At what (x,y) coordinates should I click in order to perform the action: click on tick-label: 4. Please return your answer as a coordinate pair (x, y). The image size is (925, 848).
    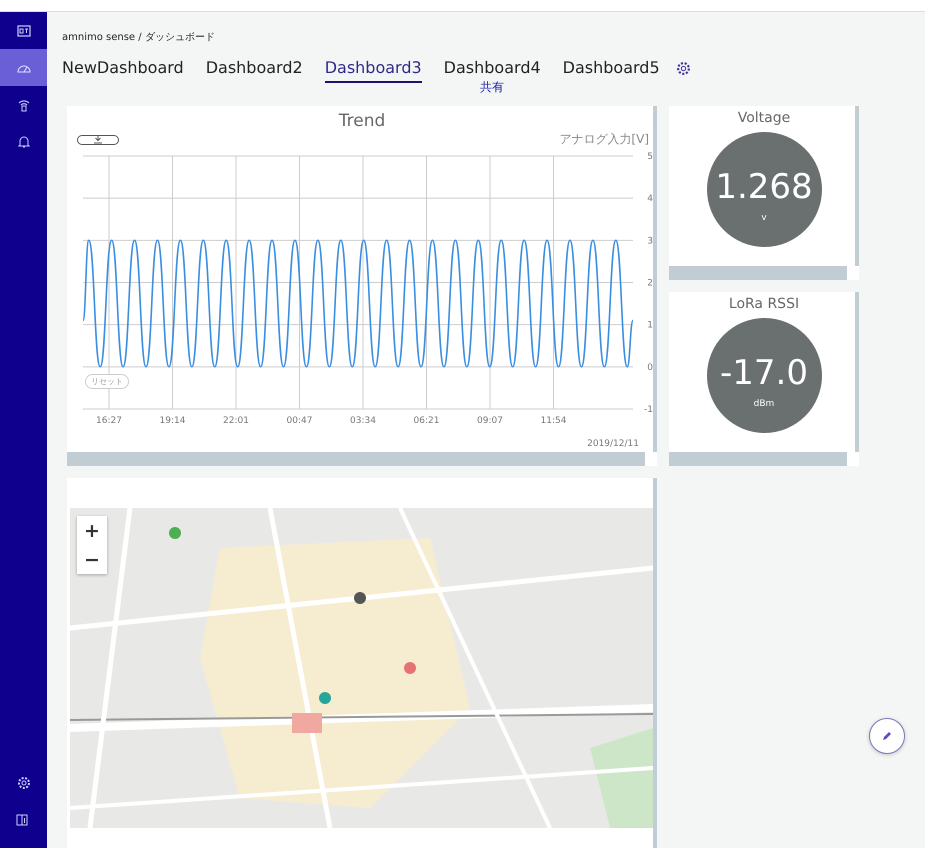
    Looking at the image, I should click on (650, 199).